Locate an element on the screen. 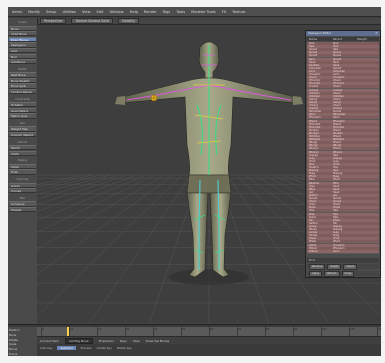 This screenshot has height=363, width=385. toolbar-section-header: Channels is located at coordinates (22, 179).